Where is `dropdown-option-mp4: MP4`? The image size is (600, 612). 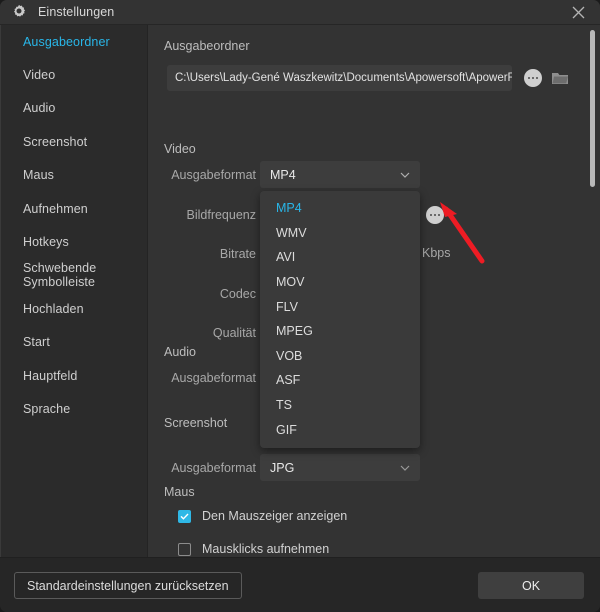
dropdown-option-mp4: MP4 is located at coordinates (340, 208).